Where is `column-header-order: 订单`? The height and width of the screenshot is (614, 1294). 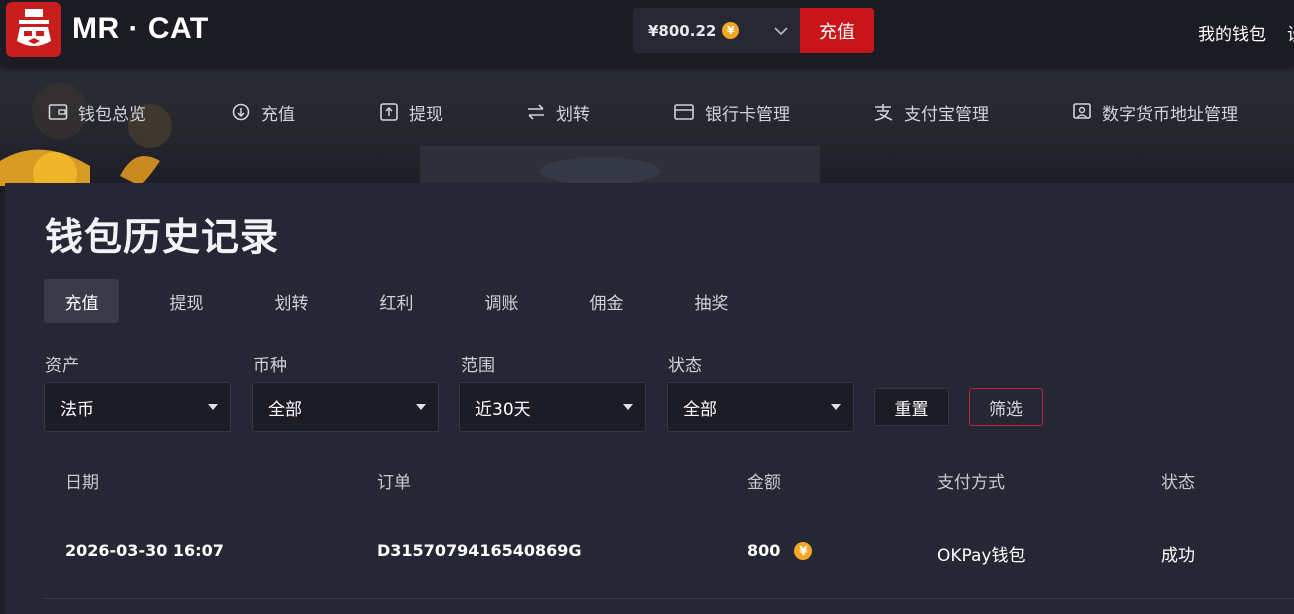
column-header-order: 订单 is located at coordinates (394, 483).